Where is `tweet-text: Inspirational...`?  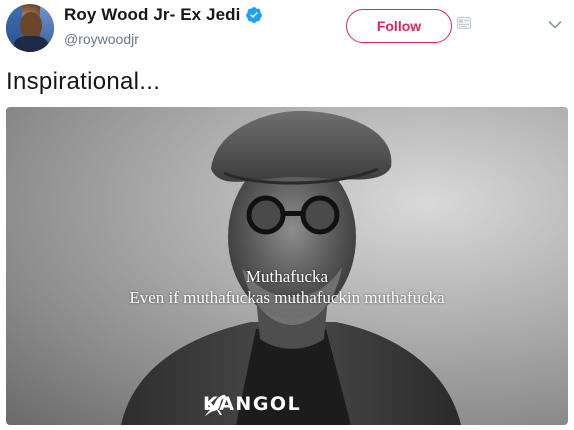
tweet-text: Inspirational... is located at coordinates (83, 81).